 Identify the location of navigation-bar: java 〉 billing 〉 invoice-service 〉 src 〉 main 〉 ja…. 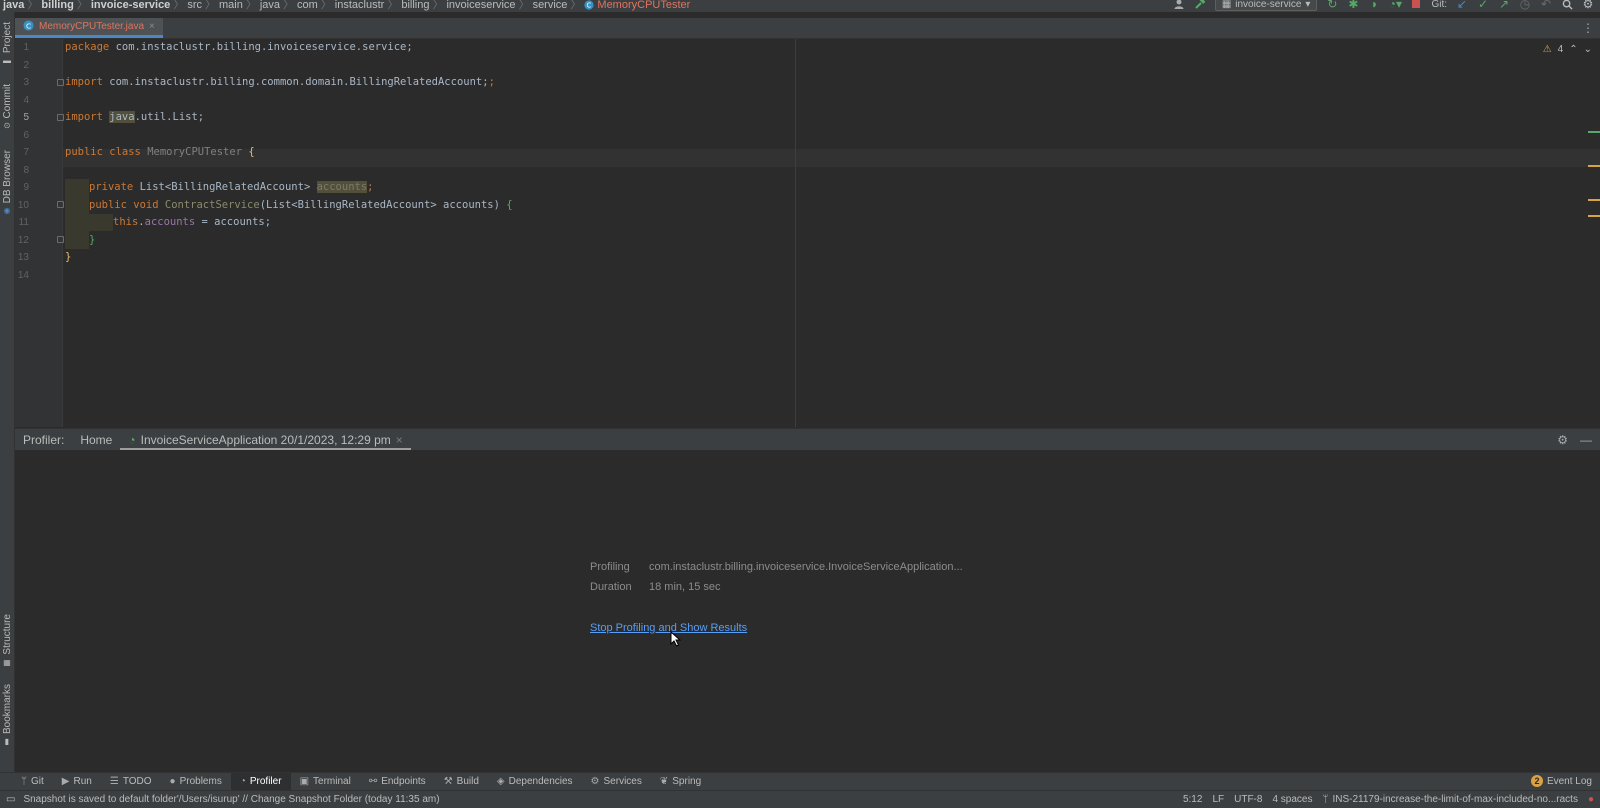
(800, 6).